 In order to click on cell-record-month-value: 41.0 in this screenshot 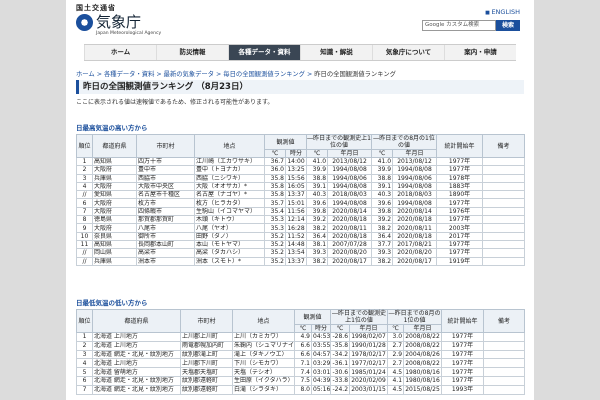, I will do `click(382, 161)`.